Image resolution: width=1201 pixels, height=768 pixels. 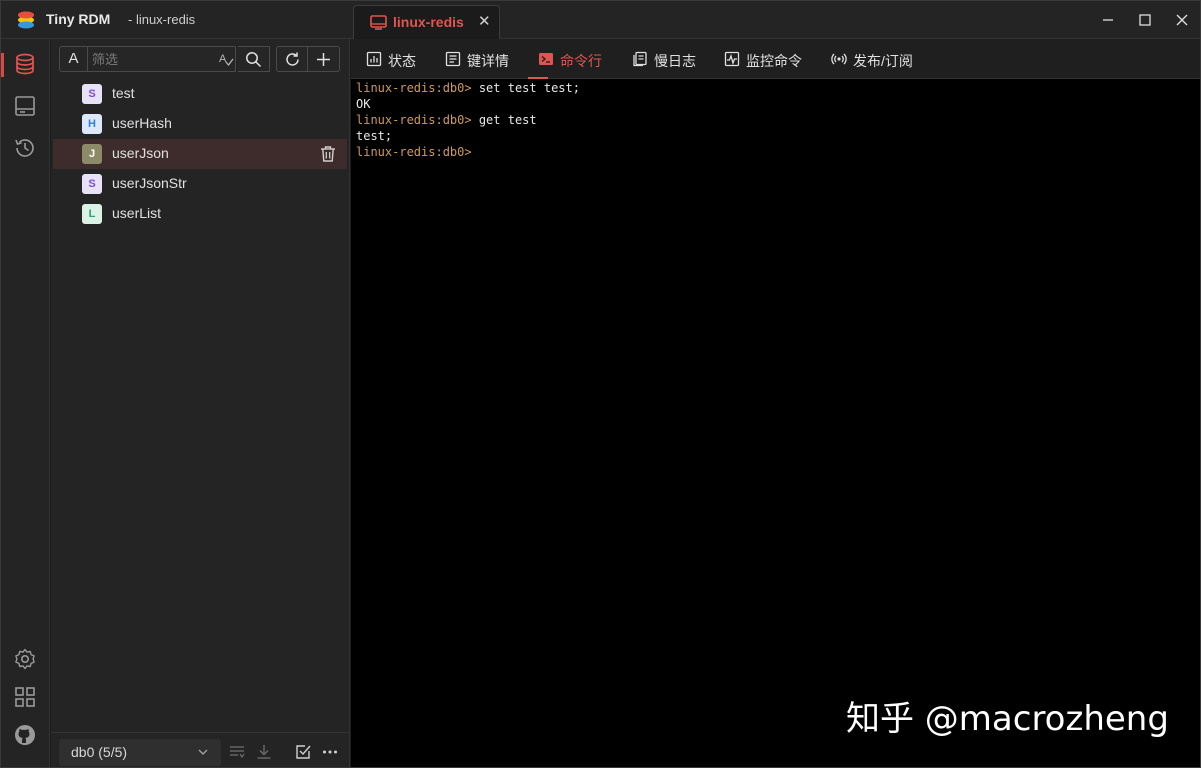 I want to click on tab-label: 键详情, so click(x=488, y=61).